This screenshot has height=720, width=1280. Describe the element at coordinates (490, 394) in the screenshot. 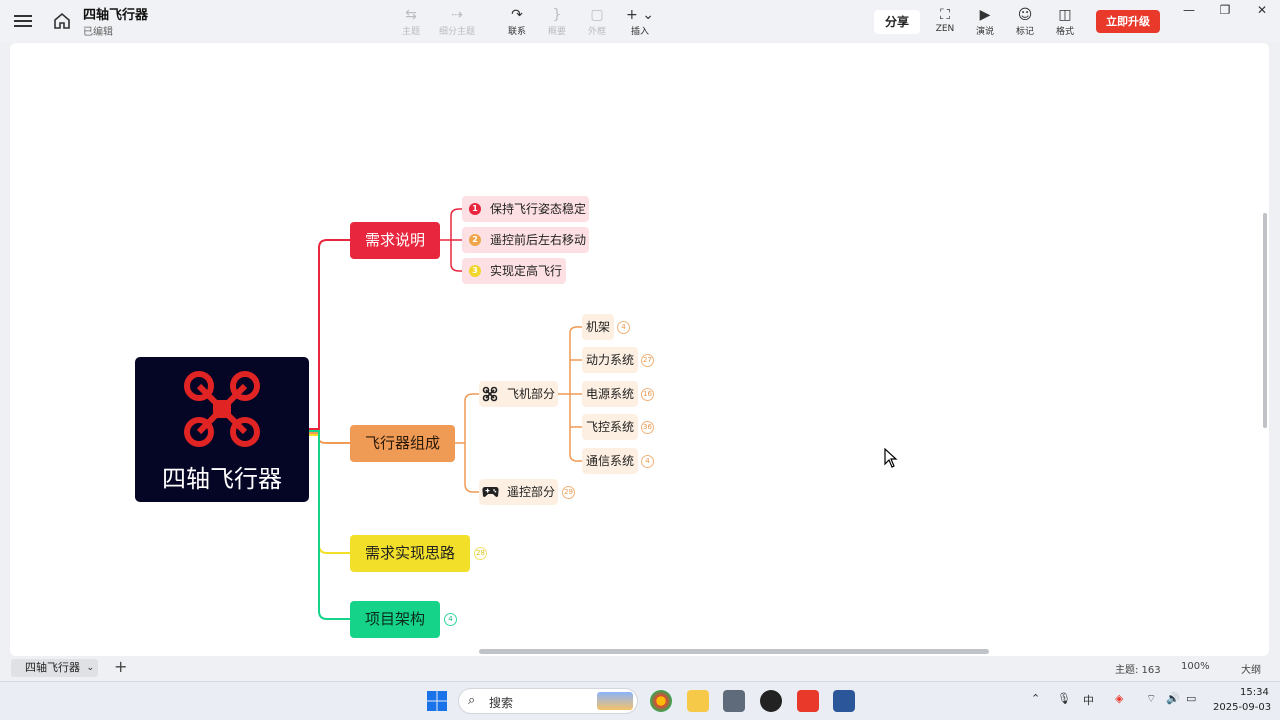

I see `drone-icon` at that location.